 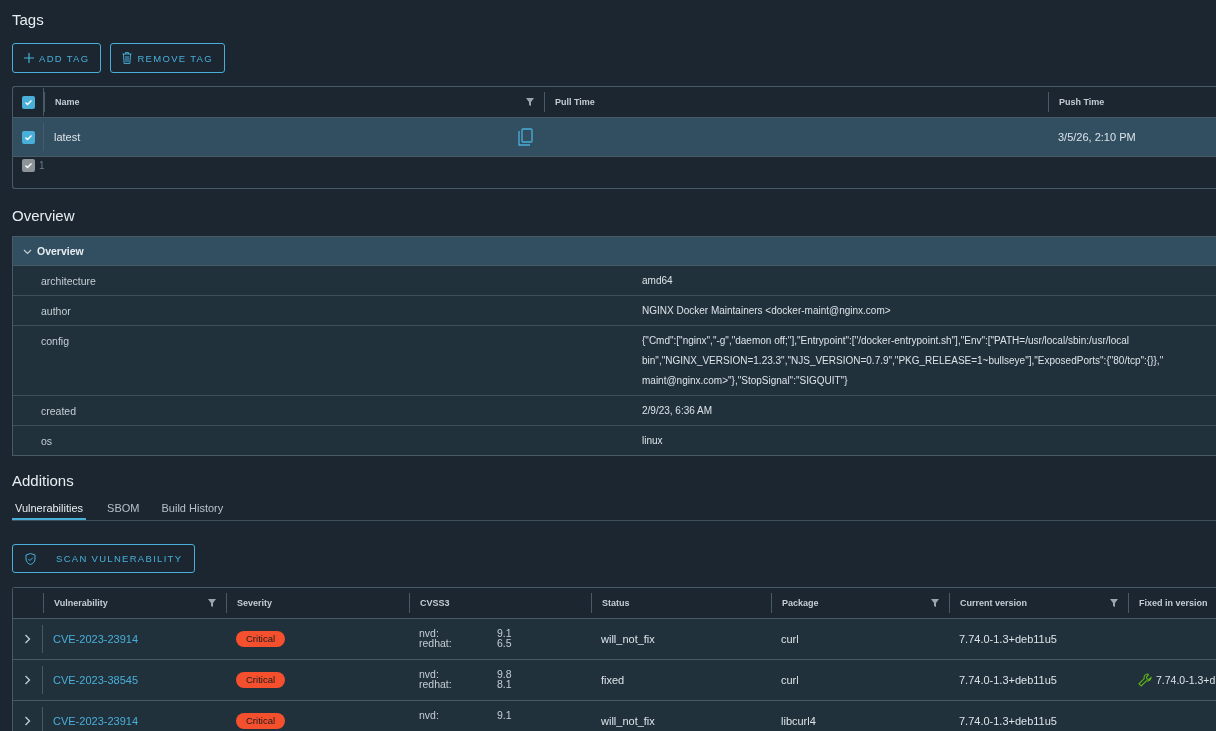 I want to click on tab: Build History, so click(x=192, y=508).